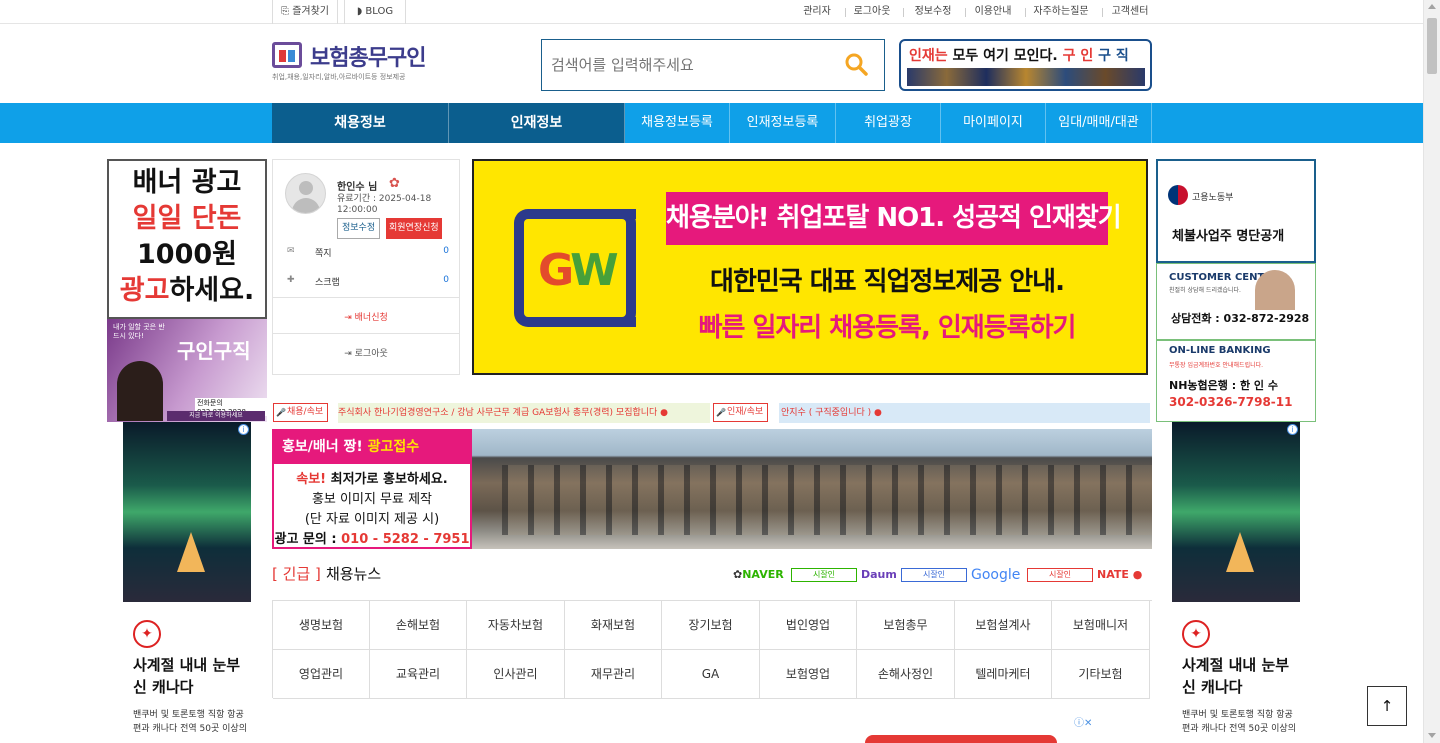 The image size is (1440, 743). I want to click on top-banner-ad: 인재는 모두 여기 모인다. 구 인 구 직, so click(1025, 65).